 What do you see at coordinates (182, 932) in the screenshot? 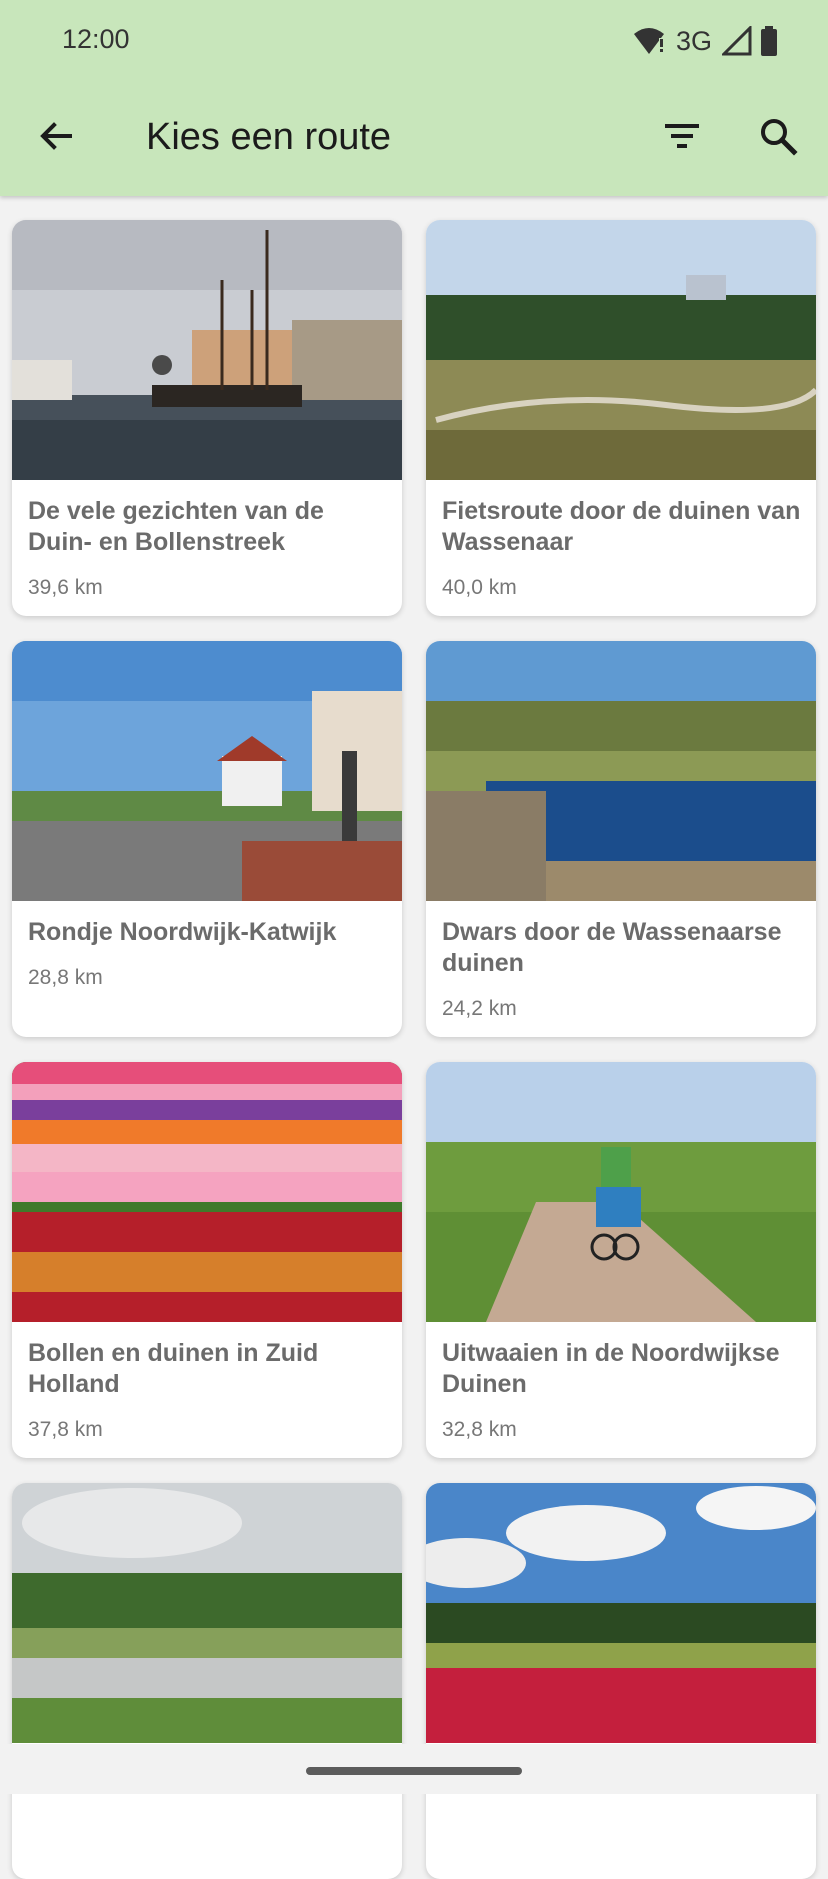
I see `route-title: Rondje Noordwijk-Katwijk` at bounding box center [182, 932].